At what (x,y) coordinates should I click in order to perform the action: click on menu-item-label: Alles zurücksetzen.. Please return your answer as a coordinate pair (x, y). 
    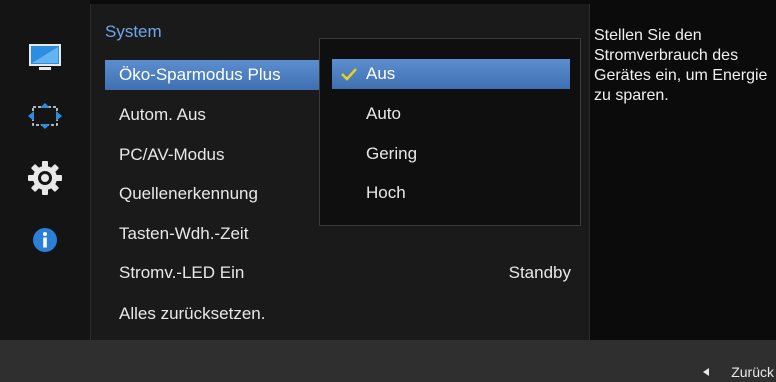
    Looking at the image, I should click on (192, 313).